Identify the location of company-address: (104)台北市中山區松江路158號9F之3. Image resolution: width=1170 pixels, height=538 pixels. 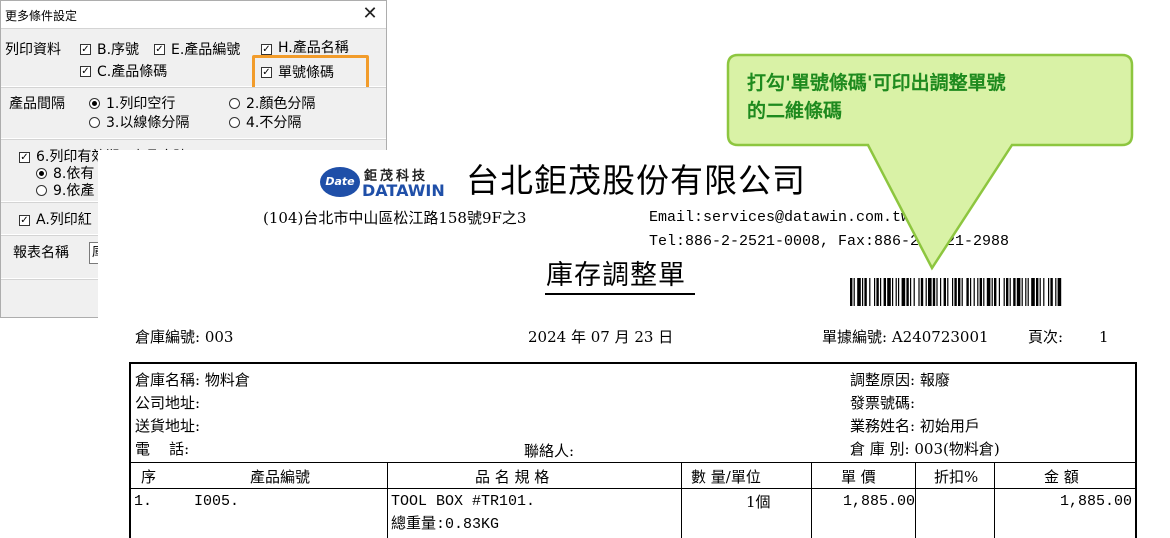
(395, 218).